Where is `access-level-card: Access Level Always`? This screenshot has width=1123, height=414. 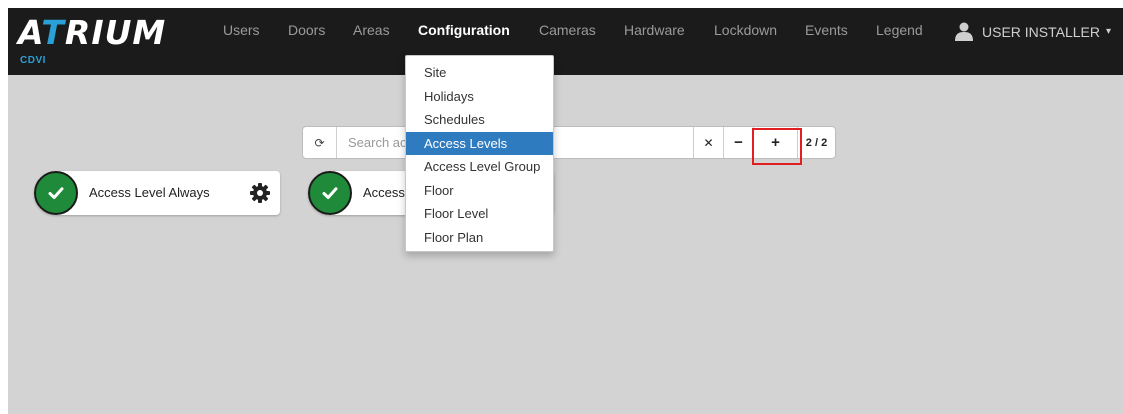
access-level-card: Access Level Always is located at coordinates (157, 193).